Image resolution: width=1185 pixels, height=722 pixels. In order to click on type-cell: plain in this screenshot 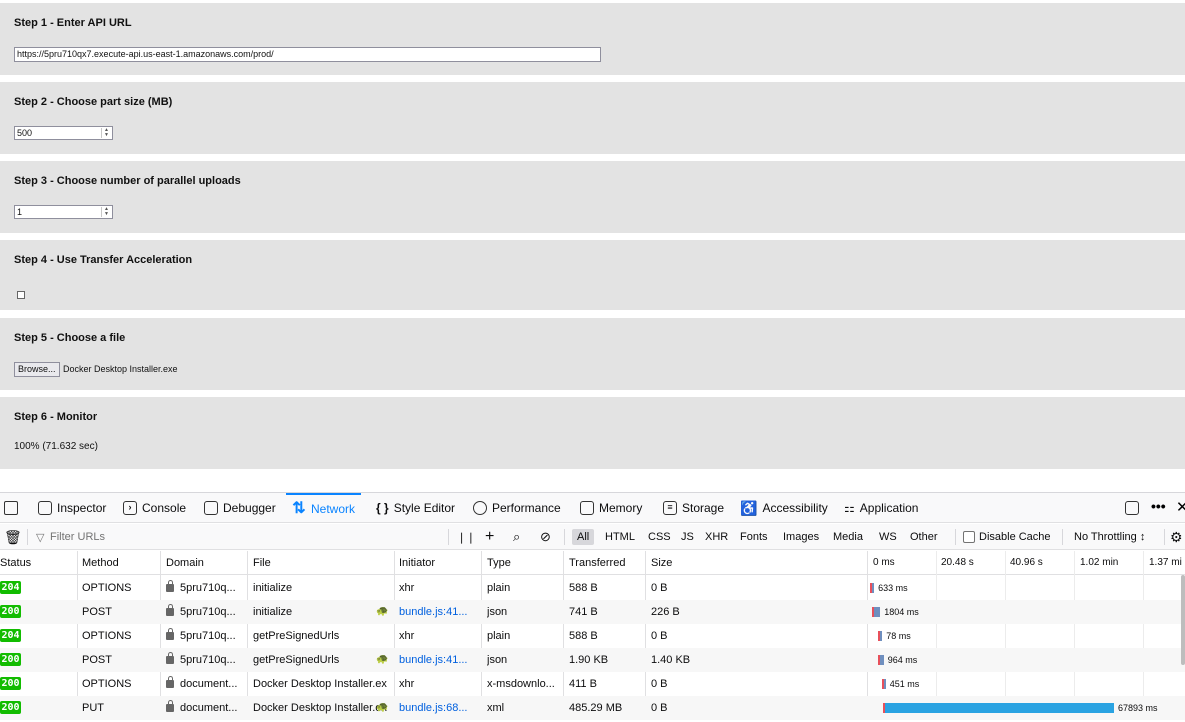, I will do `click(499, 588)`.